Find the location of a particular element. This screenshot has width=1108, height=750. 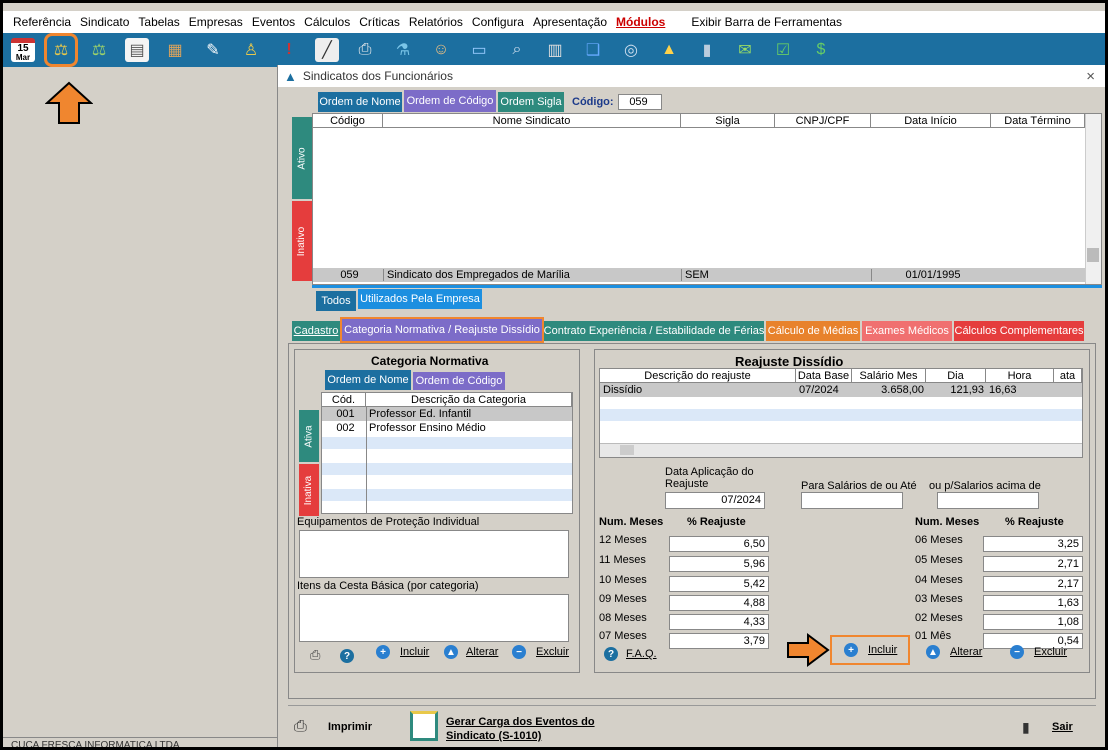

pct-input: 3,25 is located at coordinates (1033, 544).